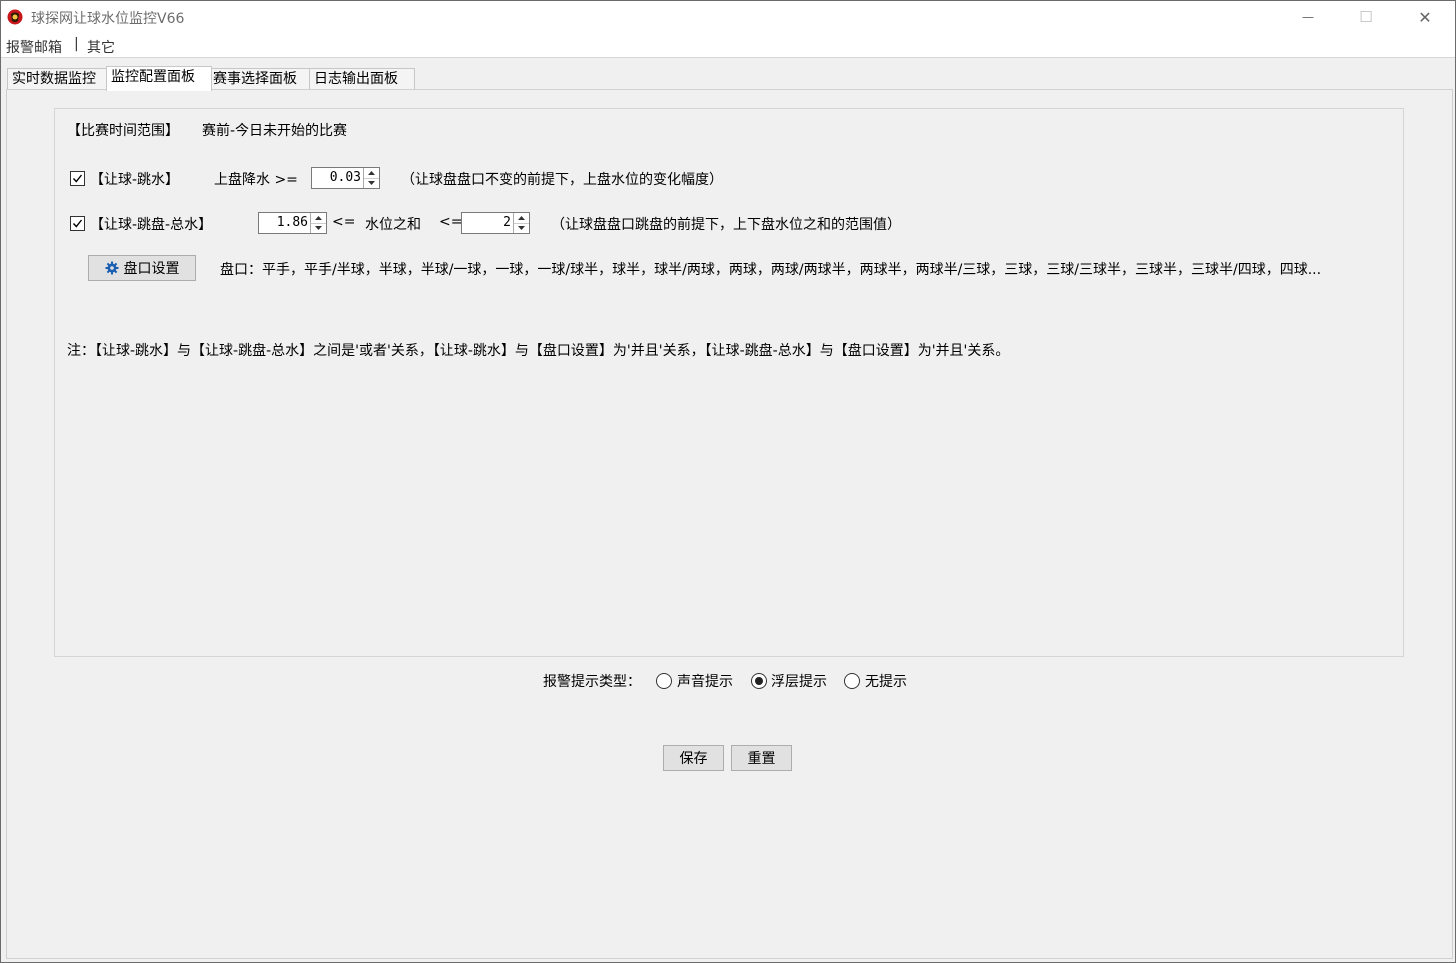 The image size is (1456, 963). I want to click on save-button-label: 保存, so click(693, 759).